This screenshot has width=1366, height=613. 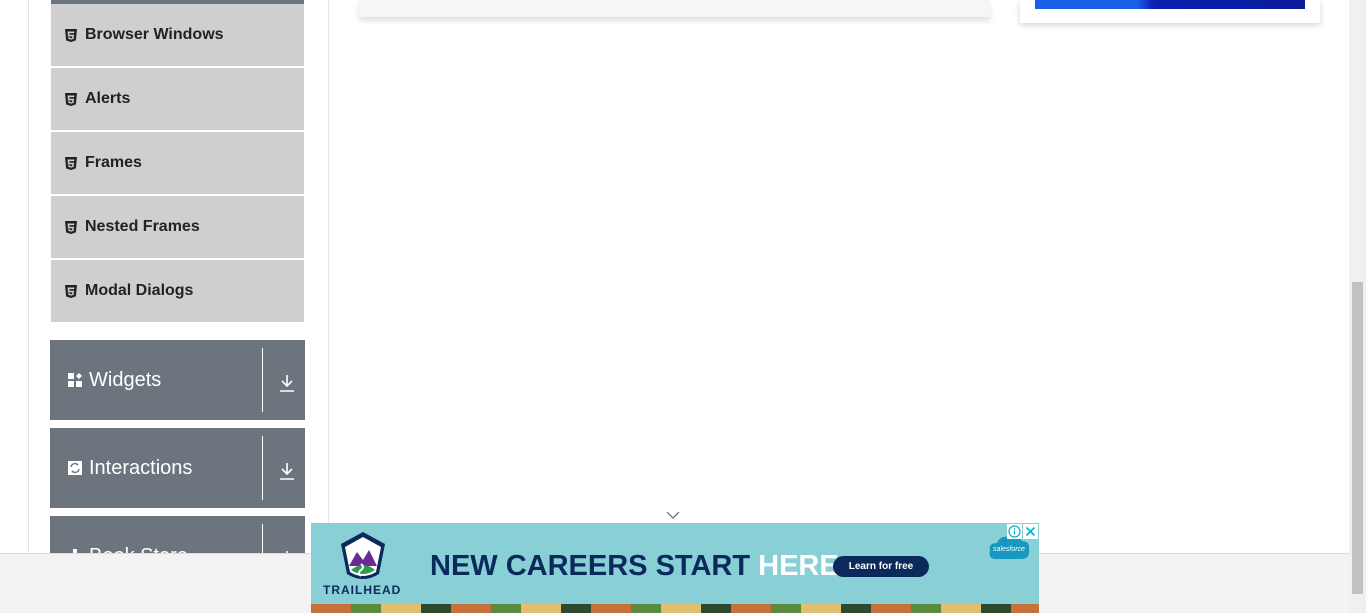 What do you see at coordinates (28, 276) in the screenshot?
I see `left-divider` at bounding box center [28, 276].